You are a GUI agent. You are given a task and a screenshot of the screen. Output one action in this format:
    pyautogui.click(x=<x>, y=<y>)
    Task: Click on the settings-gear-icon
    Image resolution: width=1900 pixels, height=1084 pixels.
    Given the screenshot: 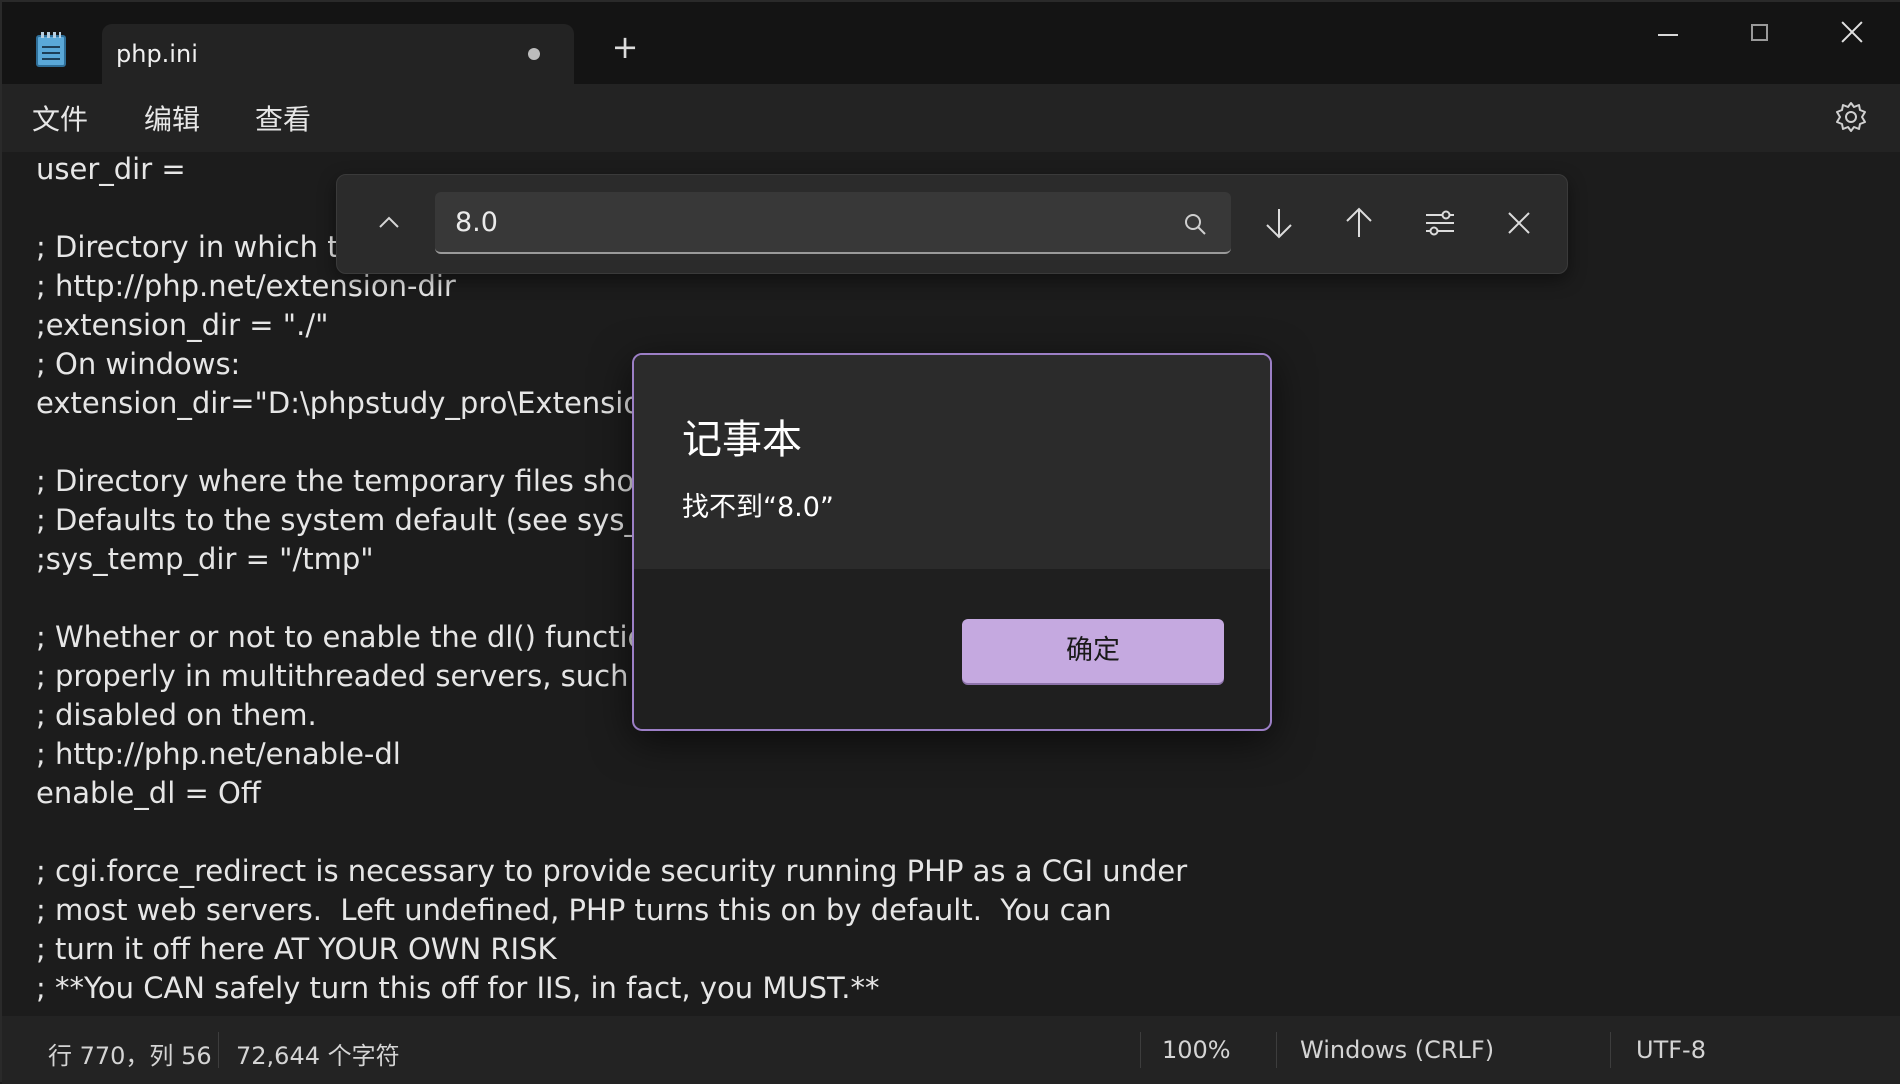 What is the action you would take?
    pyautogui.click(x=1851, y=117)
    